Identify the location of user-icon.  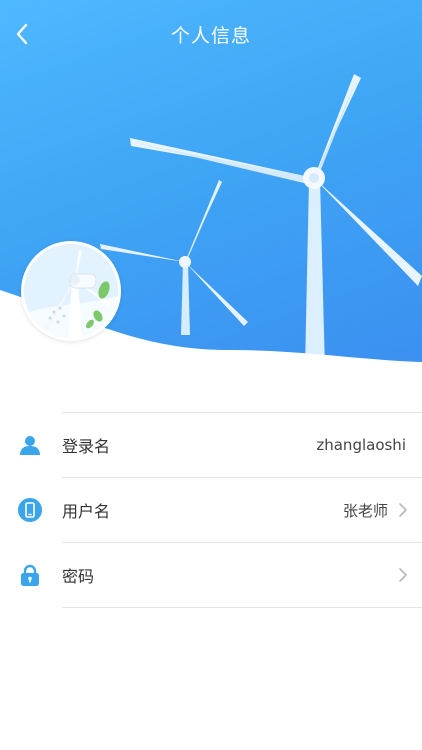
(30, 445).